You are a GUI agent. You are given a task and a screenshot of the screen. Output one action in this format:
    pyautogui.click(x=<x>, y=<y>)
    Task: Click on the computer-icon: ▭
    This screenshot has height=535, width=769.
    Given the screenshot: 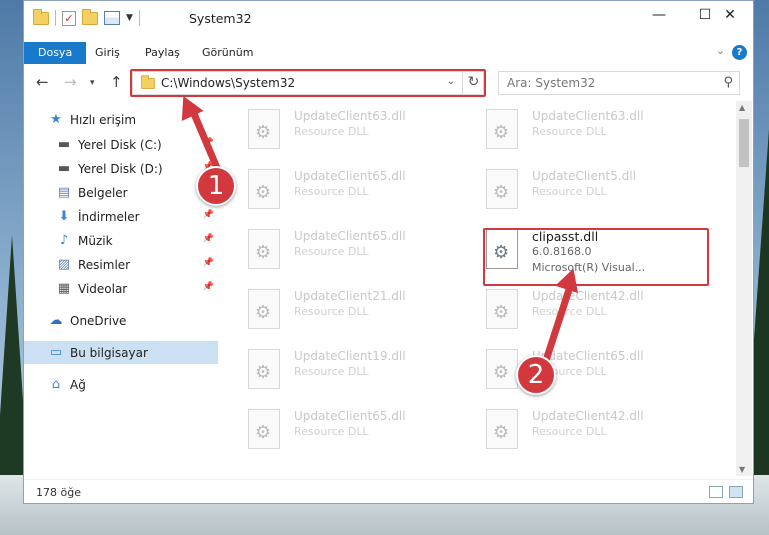 What is the action you would take?
    pyautogui.click(x=56, y=352)
    